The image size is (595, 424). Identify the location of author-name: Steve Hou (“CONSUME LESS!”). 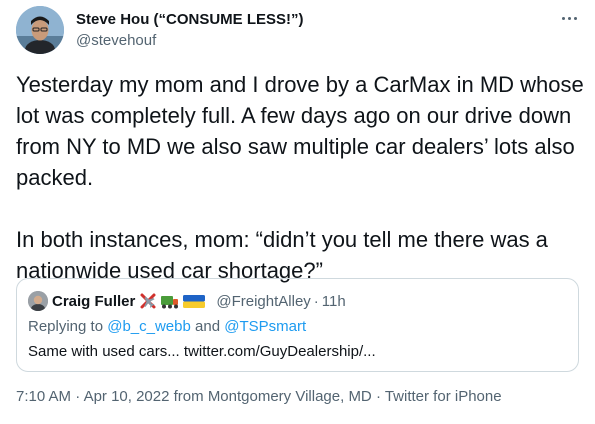
(190, 20).